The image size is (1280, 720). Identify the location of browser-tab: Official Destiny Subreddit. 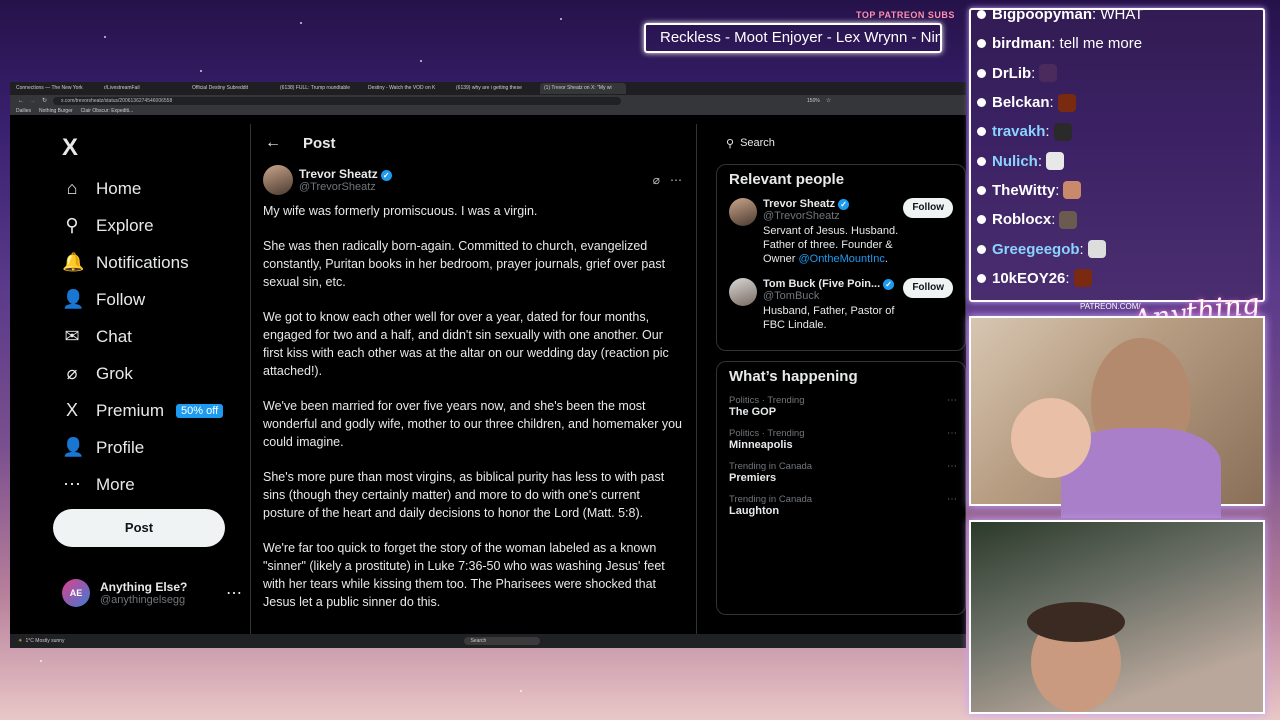
(231, 88).